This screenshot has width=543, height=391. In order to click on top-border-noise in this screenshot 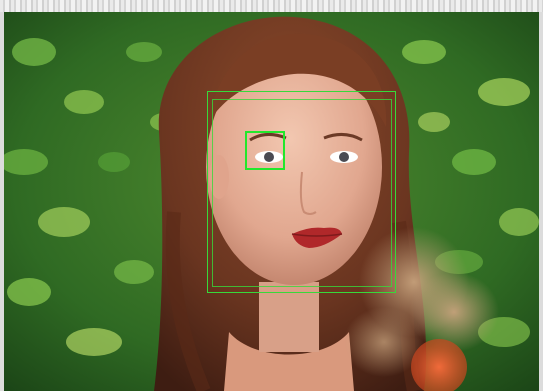, I will do `click(271, 6)`.